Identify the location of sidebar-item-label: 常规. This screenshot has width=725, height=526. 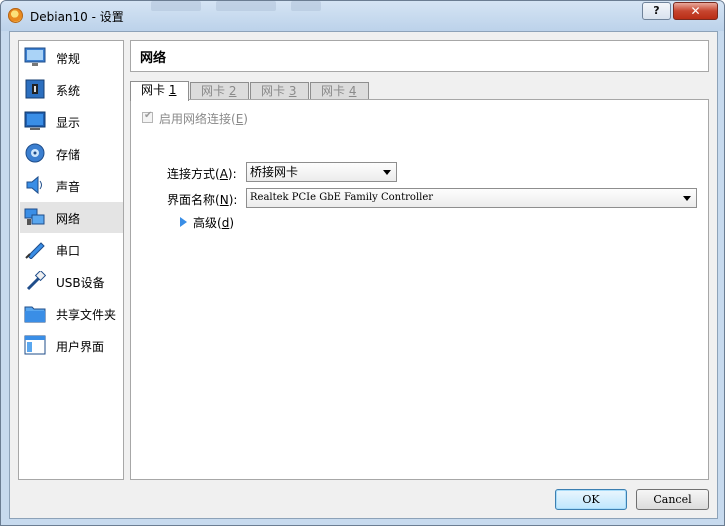
(68, 59).